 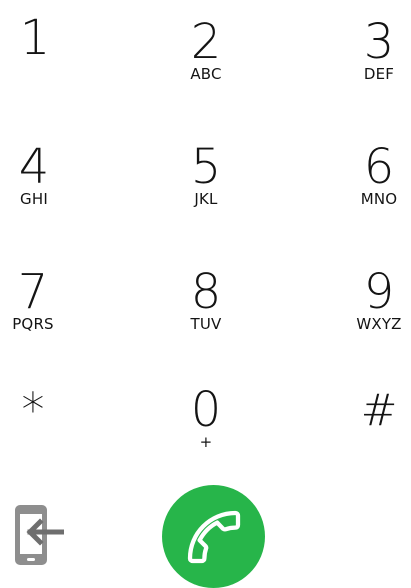 I want to click on key-letters: +, so click(x=206, y=442).